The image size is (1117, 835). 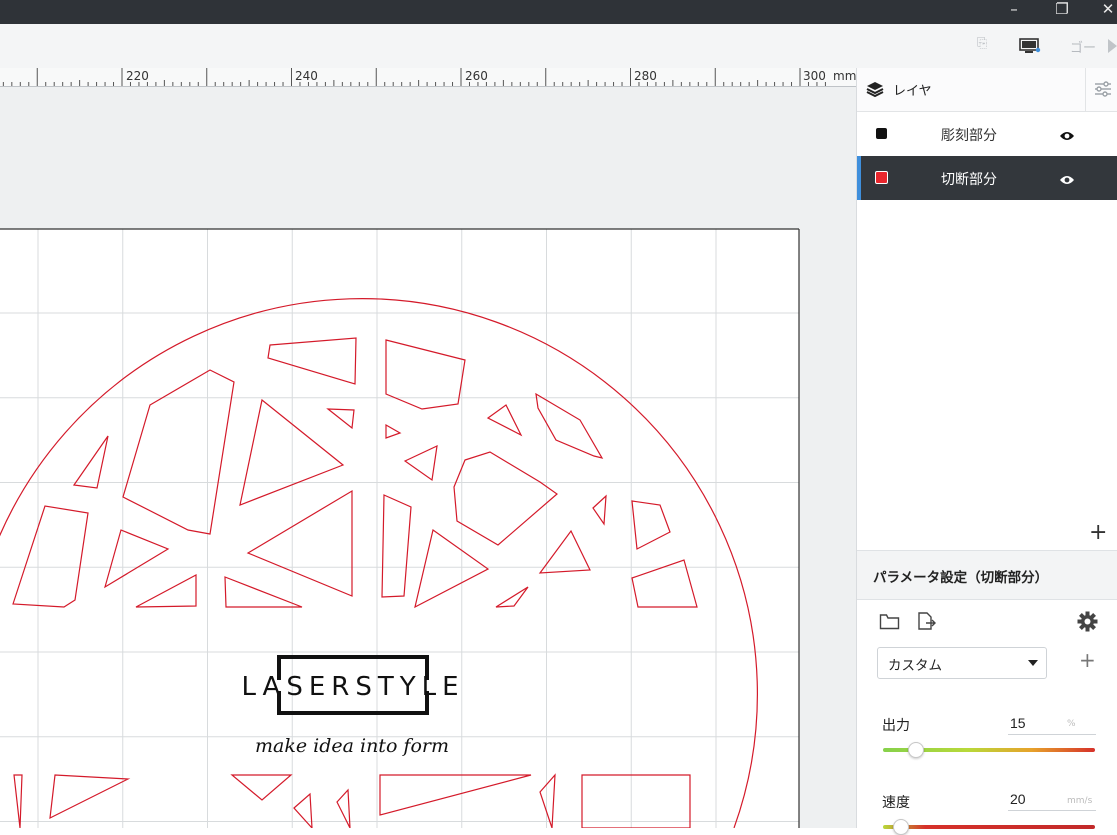 What do you see at coordinates (1098, 533) in the screenshot?
I see `add-layer-button: +` at bounding box center [1098, 533].